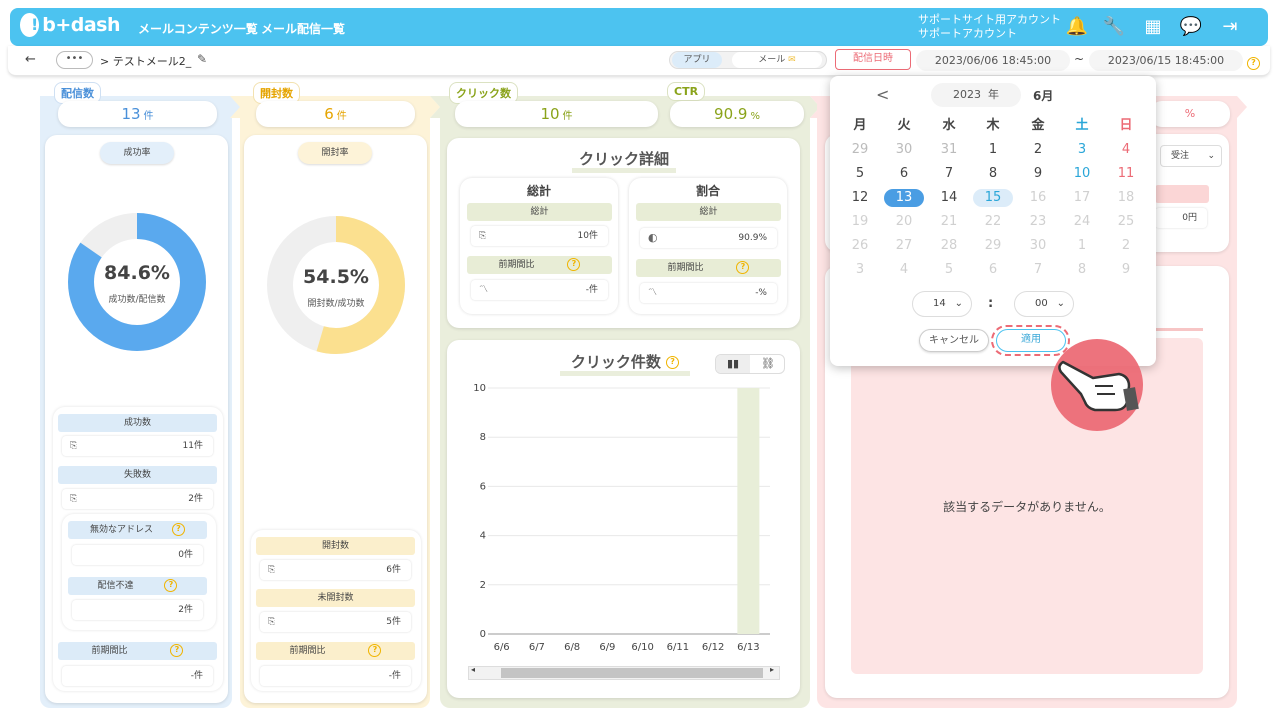  What do you see at coordinates (329, 114) in the screenshot?
I see `open-count-value: 6` at bounding box center [329, 114].